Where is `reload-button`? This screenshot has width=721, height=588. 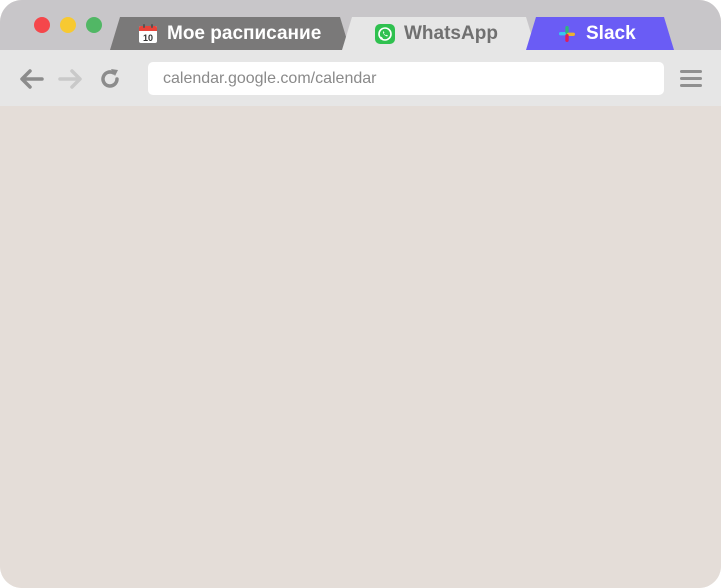
reload-button is located at coordinates (110, 79).